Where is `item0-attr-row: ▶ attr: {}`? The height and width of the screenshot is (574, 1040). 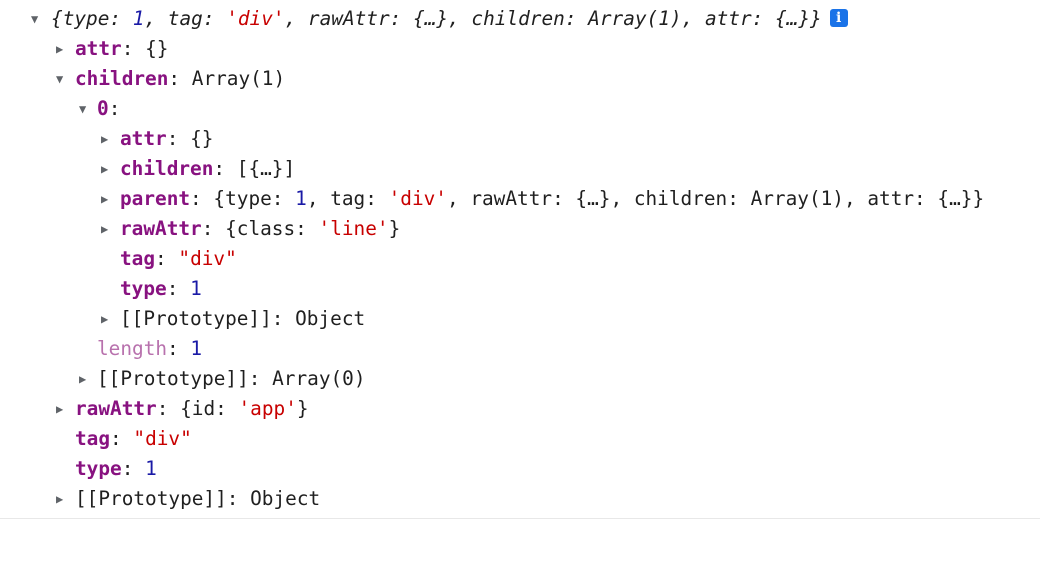 item0-attr-row: ▶ attr: {} is located at coordinates (106, 139).